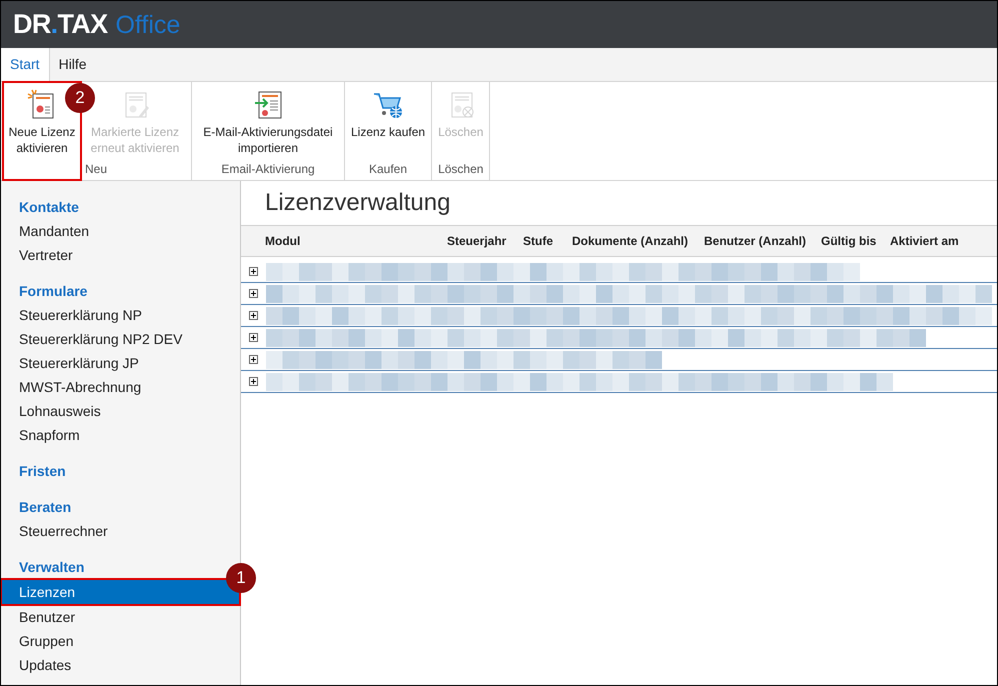 The image size is (998, 686). Describe the element at coordinates (388, 119) in the screenshot. I see `ribbon-button: Lizenz kaufen` at that location.